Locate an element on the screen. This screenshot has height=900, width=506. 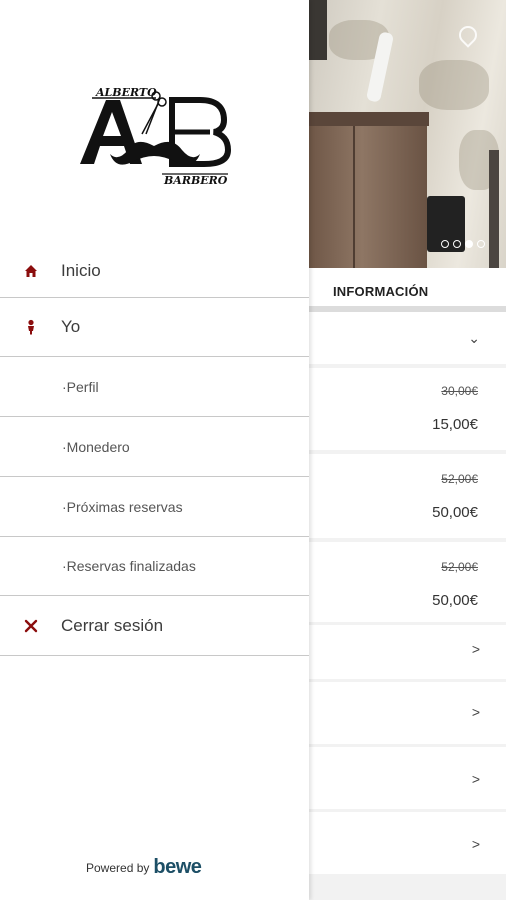
close-icon is located at coordinates (31, 626).